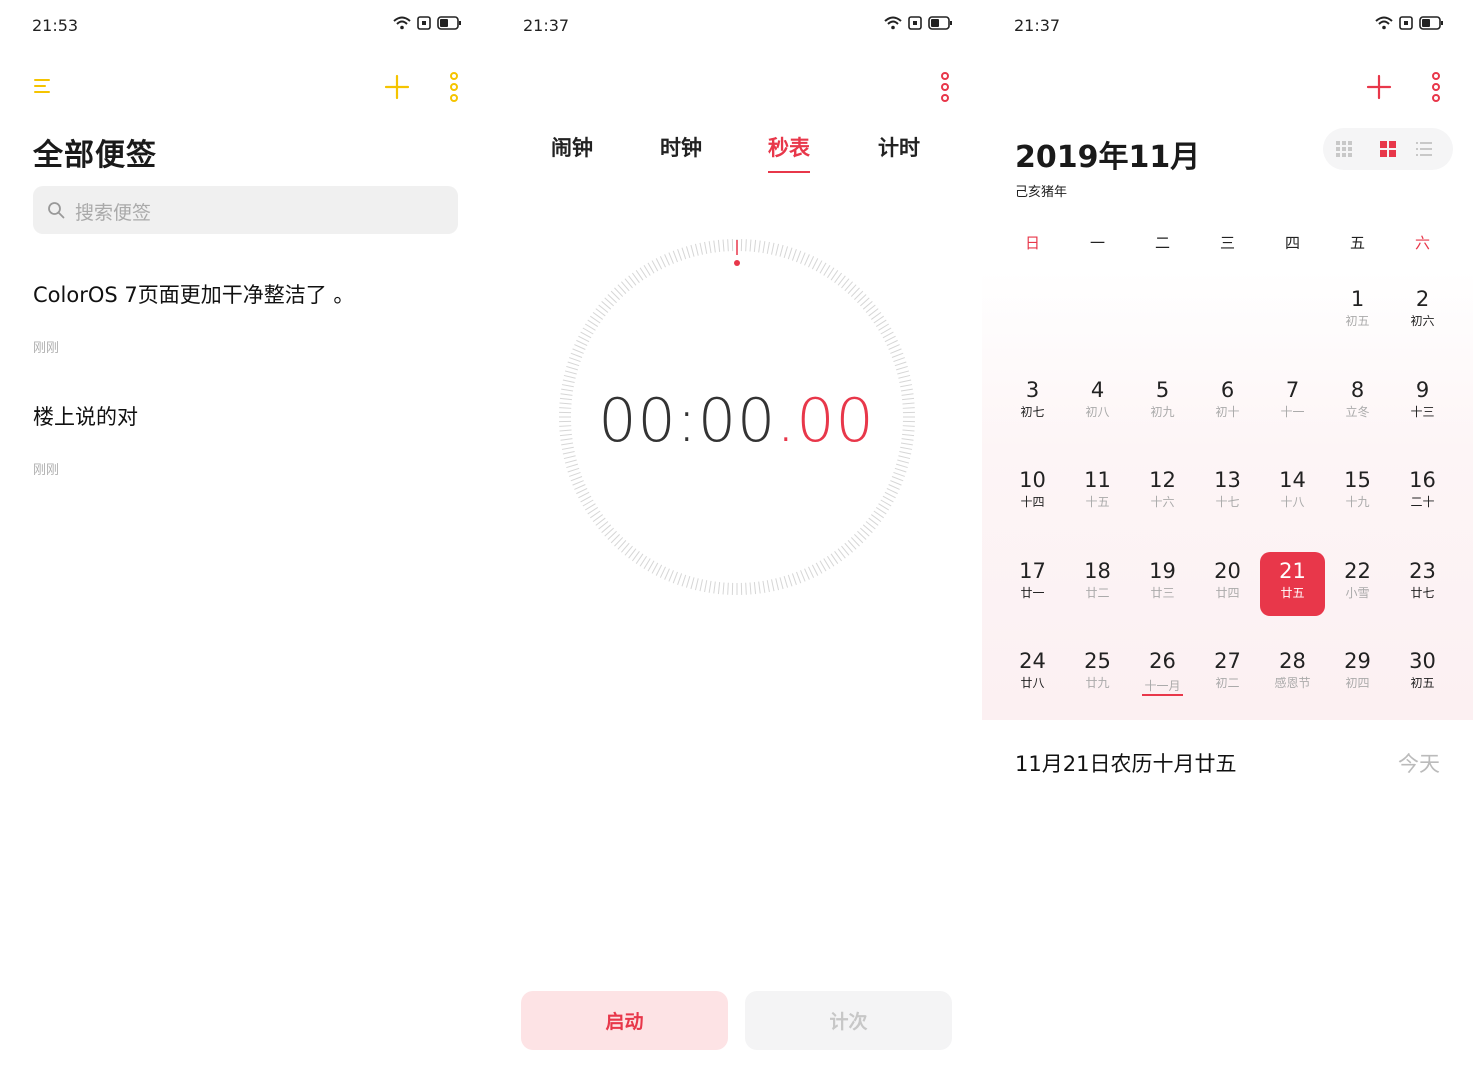  I want to click on lunar-date: 十一月, so click(1162, 687).